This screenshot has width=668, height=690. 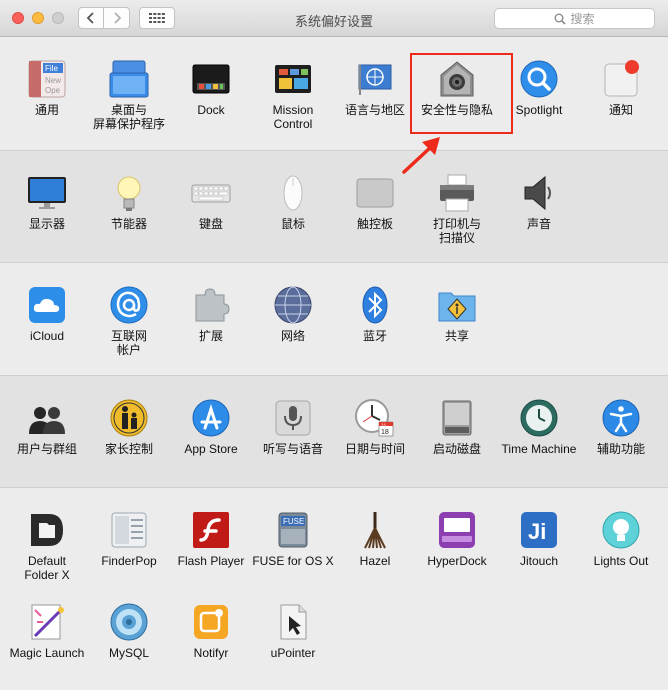 I want to click on flash-player-icon, so click(x=211, y=530).